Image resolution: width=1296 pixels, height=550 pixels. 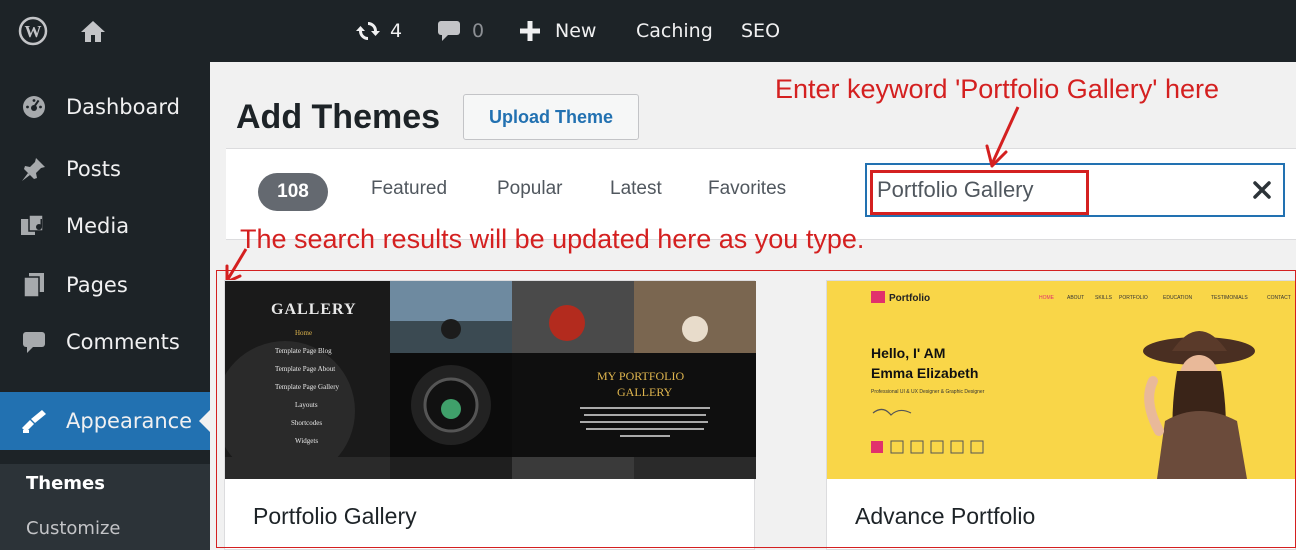 I want to click on sidebar-item-label: Appearance, so click(x=129, y=421).